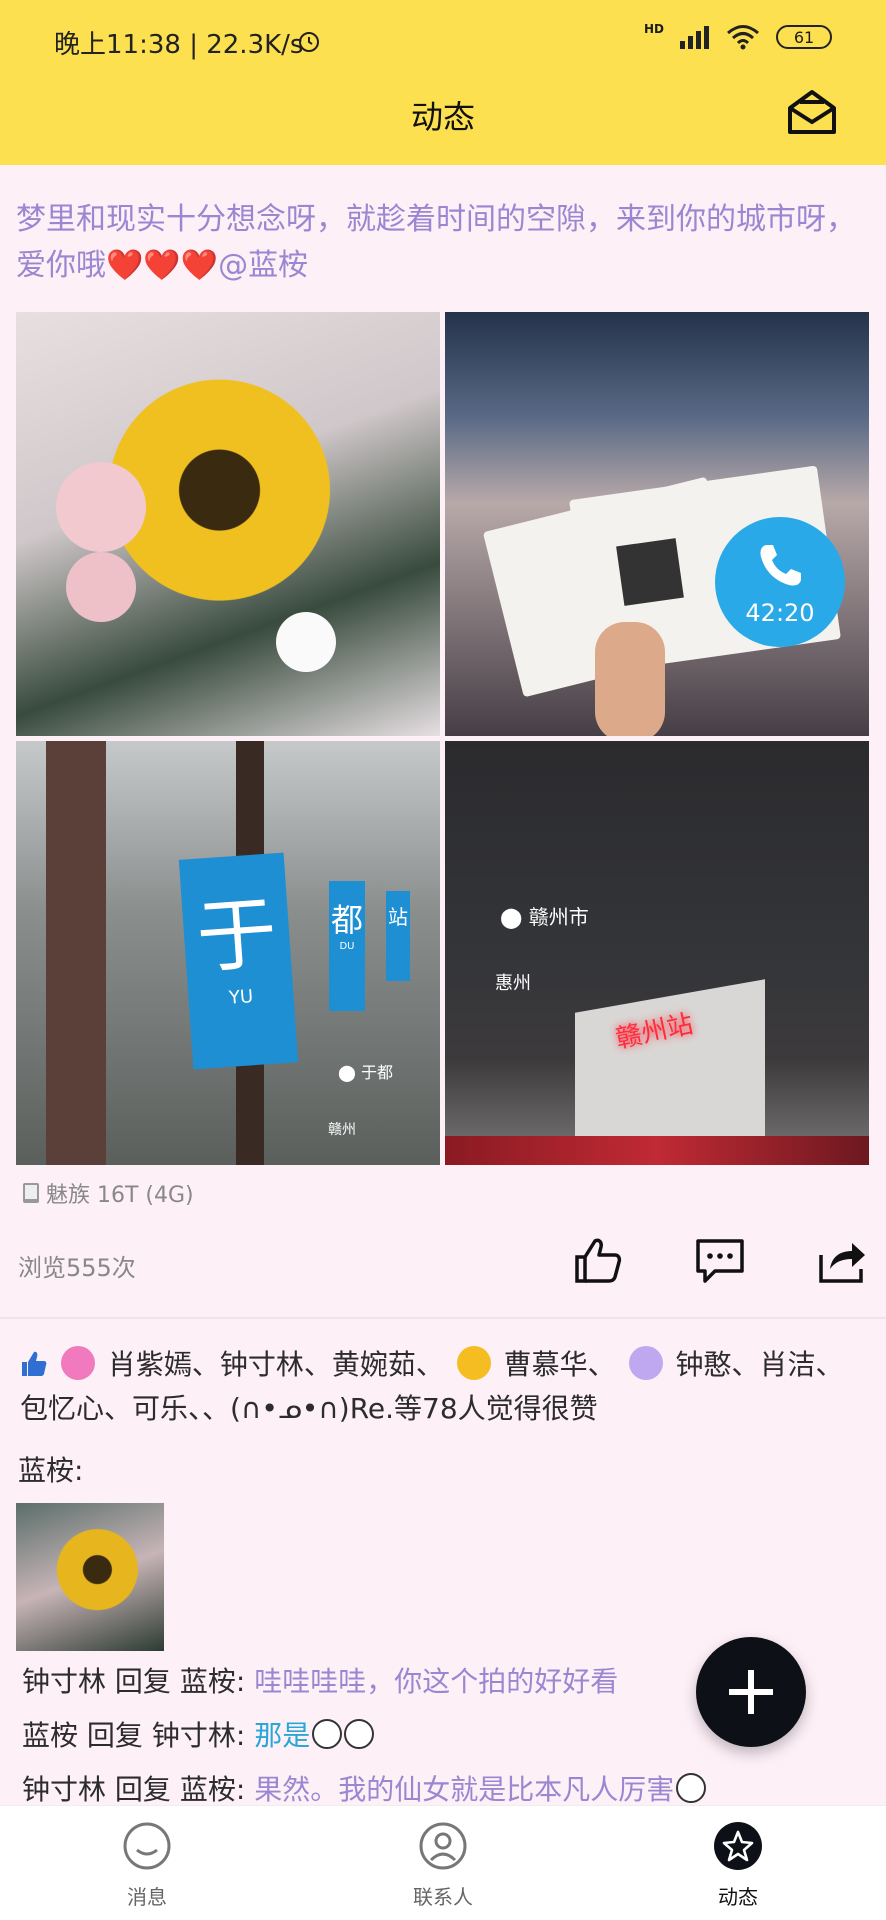  Describe the element at coordinates (194, 1735) in the screenshot. I see `reply-target: 钟寸林` at that location.